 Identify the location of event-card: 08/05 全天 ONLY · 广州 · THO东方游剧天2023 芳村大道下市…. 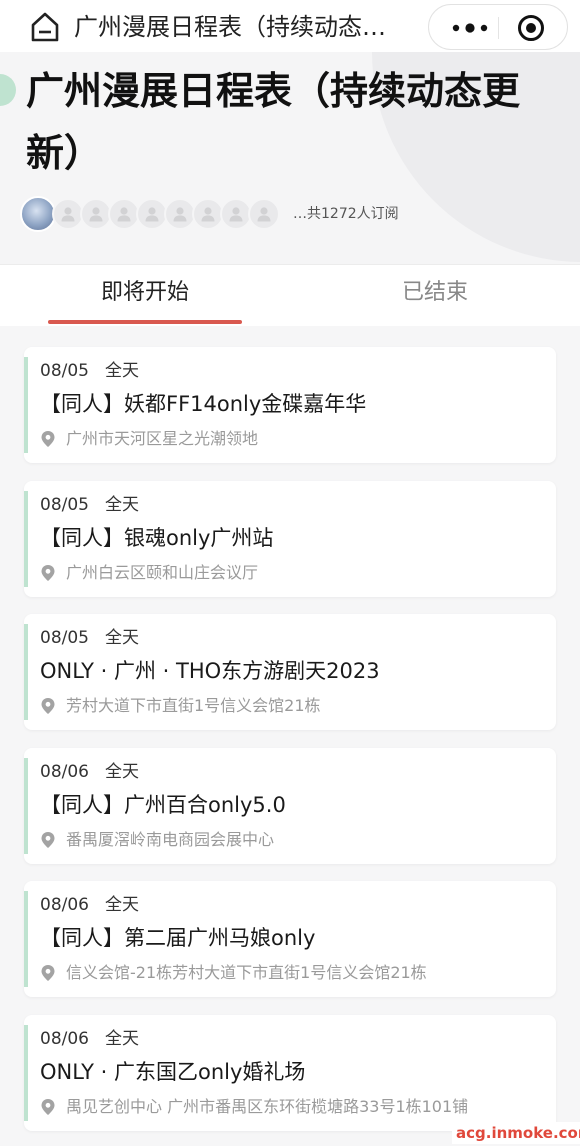
(290, 672).